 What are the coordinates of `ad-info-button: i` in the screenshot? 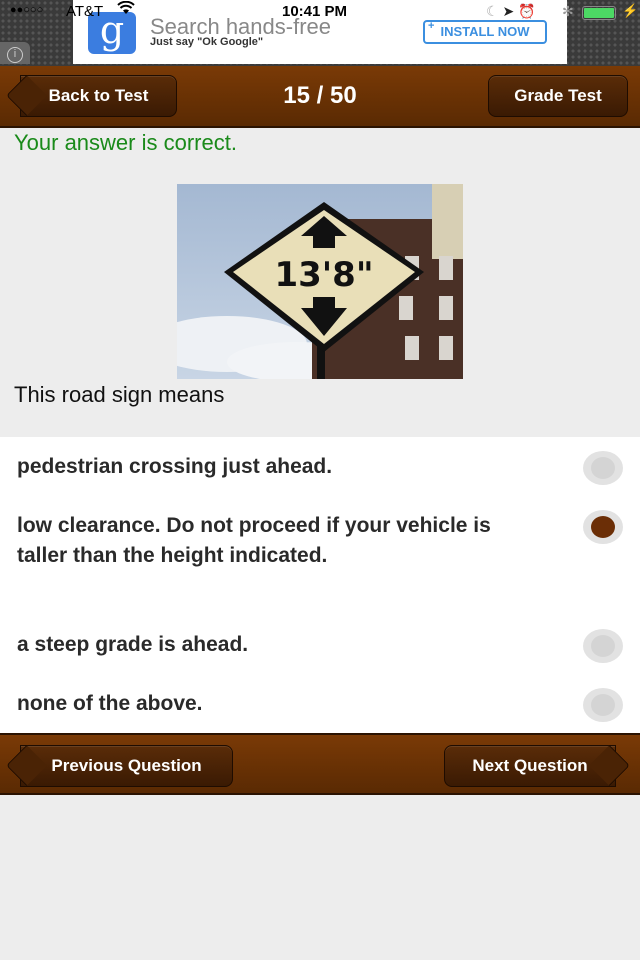 It's located at (15, 53).